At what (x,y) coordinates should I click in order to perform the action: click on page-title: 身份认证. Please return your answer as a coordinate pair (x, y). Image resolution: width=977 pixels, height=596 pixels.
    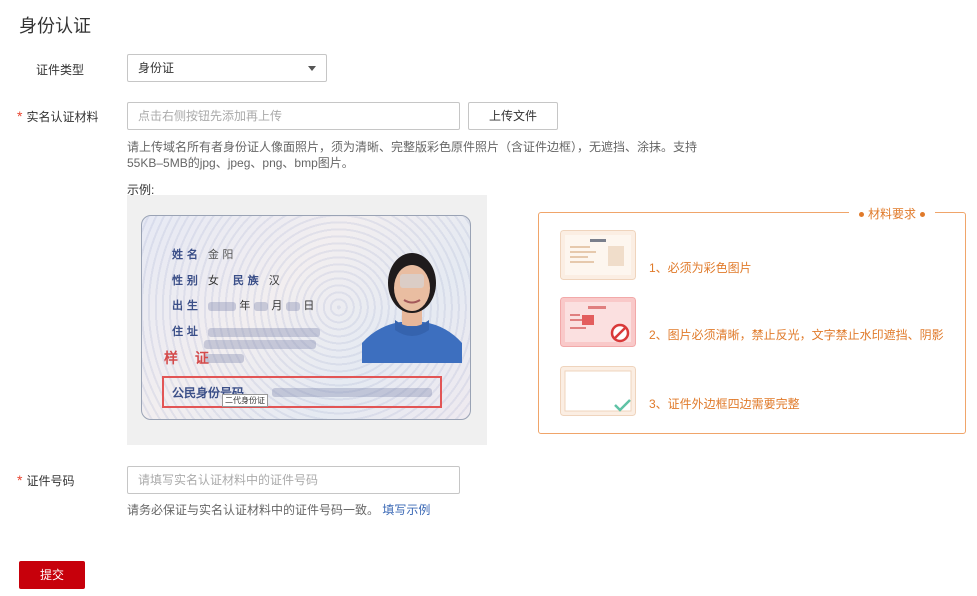
    Looking at the image, I should click on (55, 26).